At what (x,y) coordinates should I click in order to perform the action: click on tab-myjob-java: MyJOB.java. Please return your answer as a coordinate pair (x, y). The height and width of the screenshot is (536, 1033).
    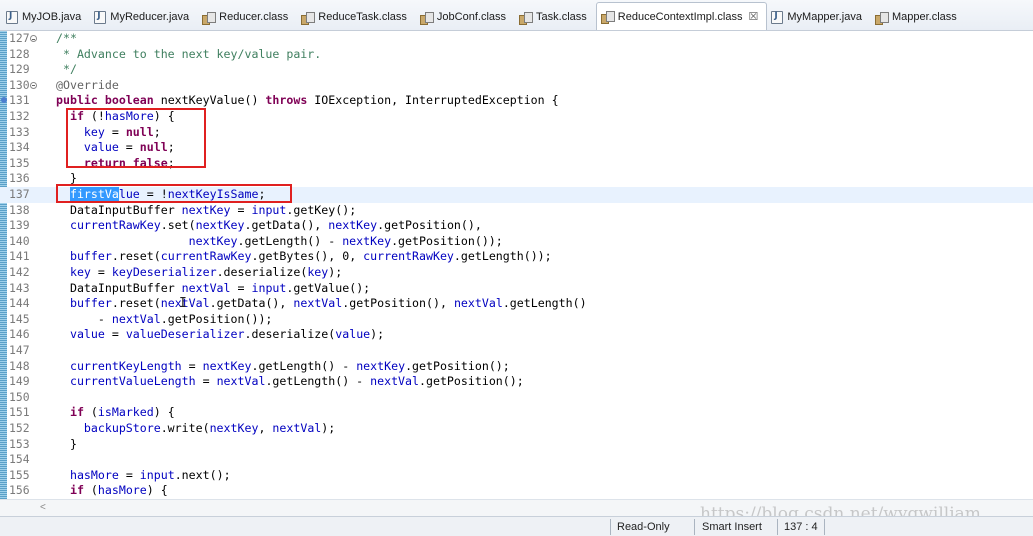
    Looking at the image, I should click on (46, 17).